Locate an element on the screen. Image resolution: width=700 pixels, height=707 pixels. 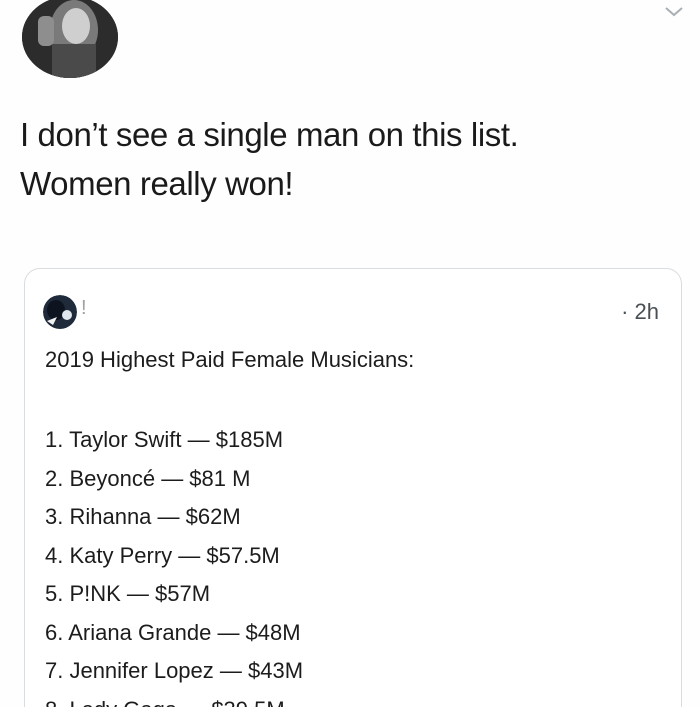
quoted-author-handle: ! is located at coordinates (84, 308).